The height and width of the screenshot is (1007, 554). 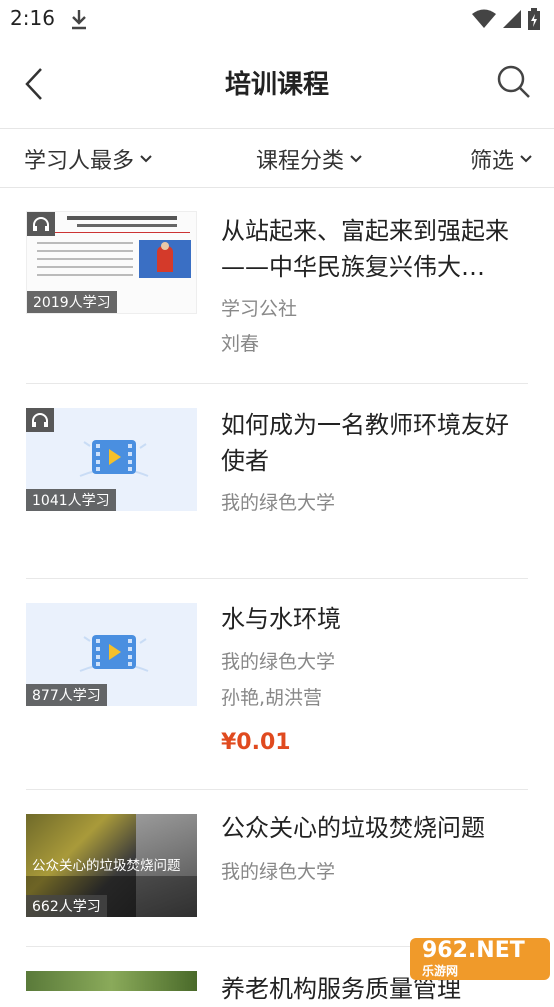 I want to click on search-icon, so click(x=513, y=81).